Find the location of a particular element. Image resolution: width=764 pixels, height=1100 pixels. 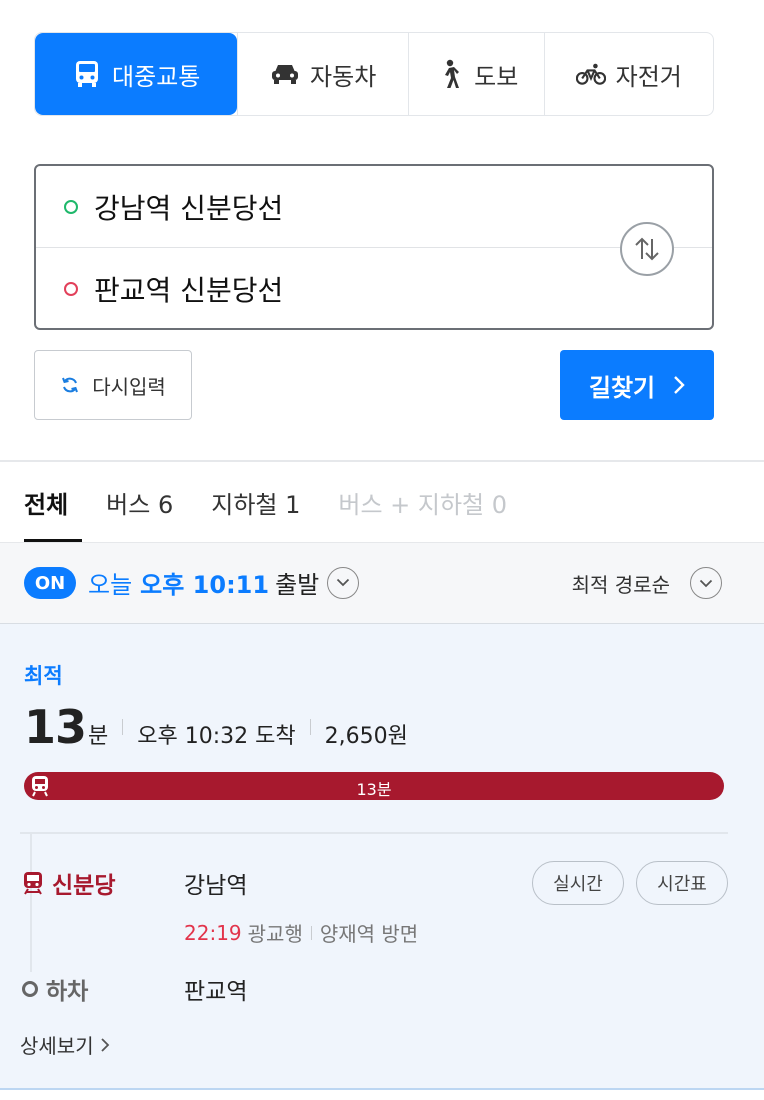

swap-button is located at coordinates (647, 249).